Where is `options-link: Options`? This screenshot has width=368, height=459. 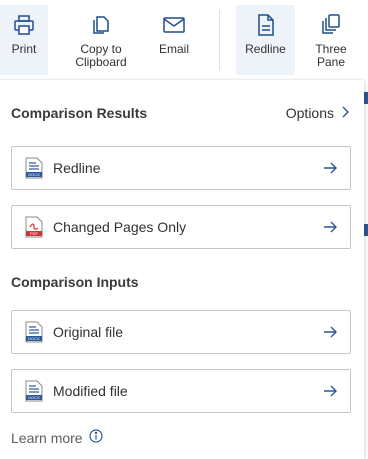
options-link: Options is located at coordinates (317, 113).